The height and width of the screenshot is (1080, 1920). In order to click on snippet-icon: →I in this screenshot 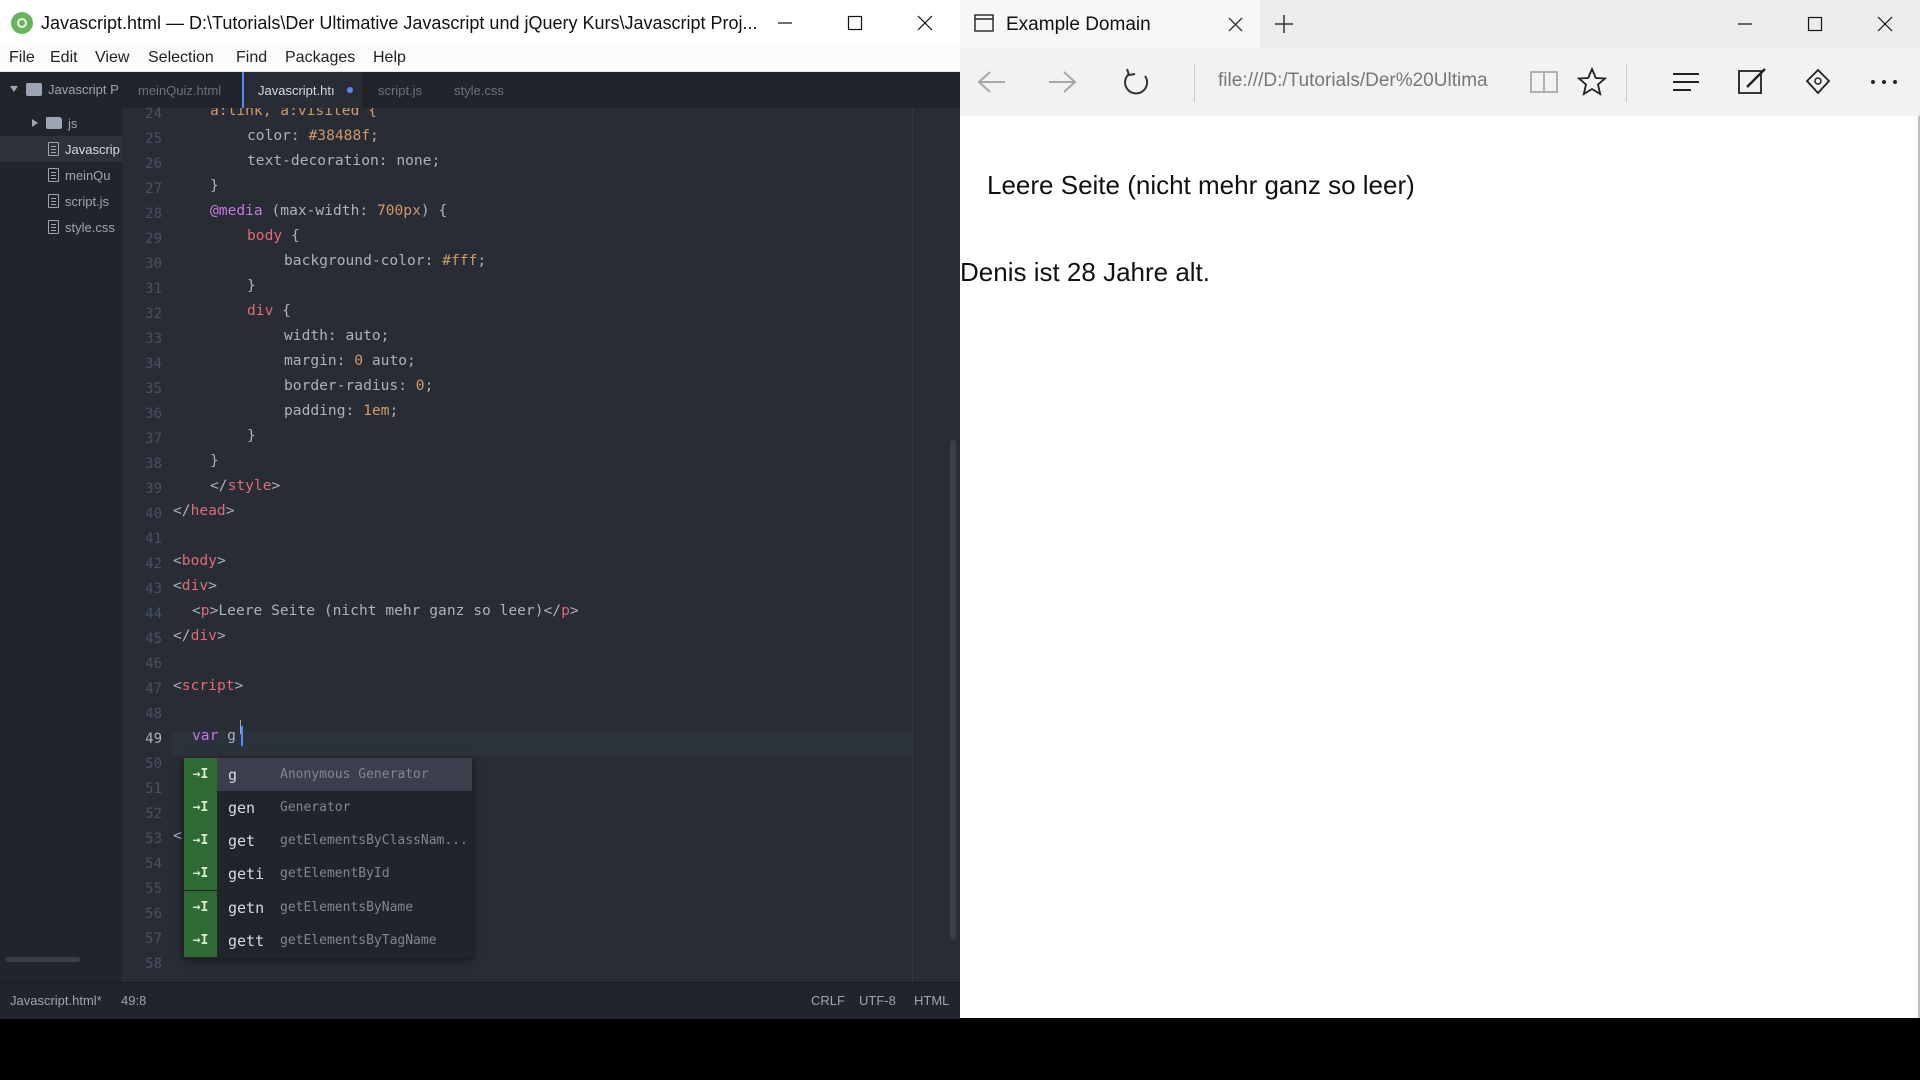, I will do `click(200, 807)`.